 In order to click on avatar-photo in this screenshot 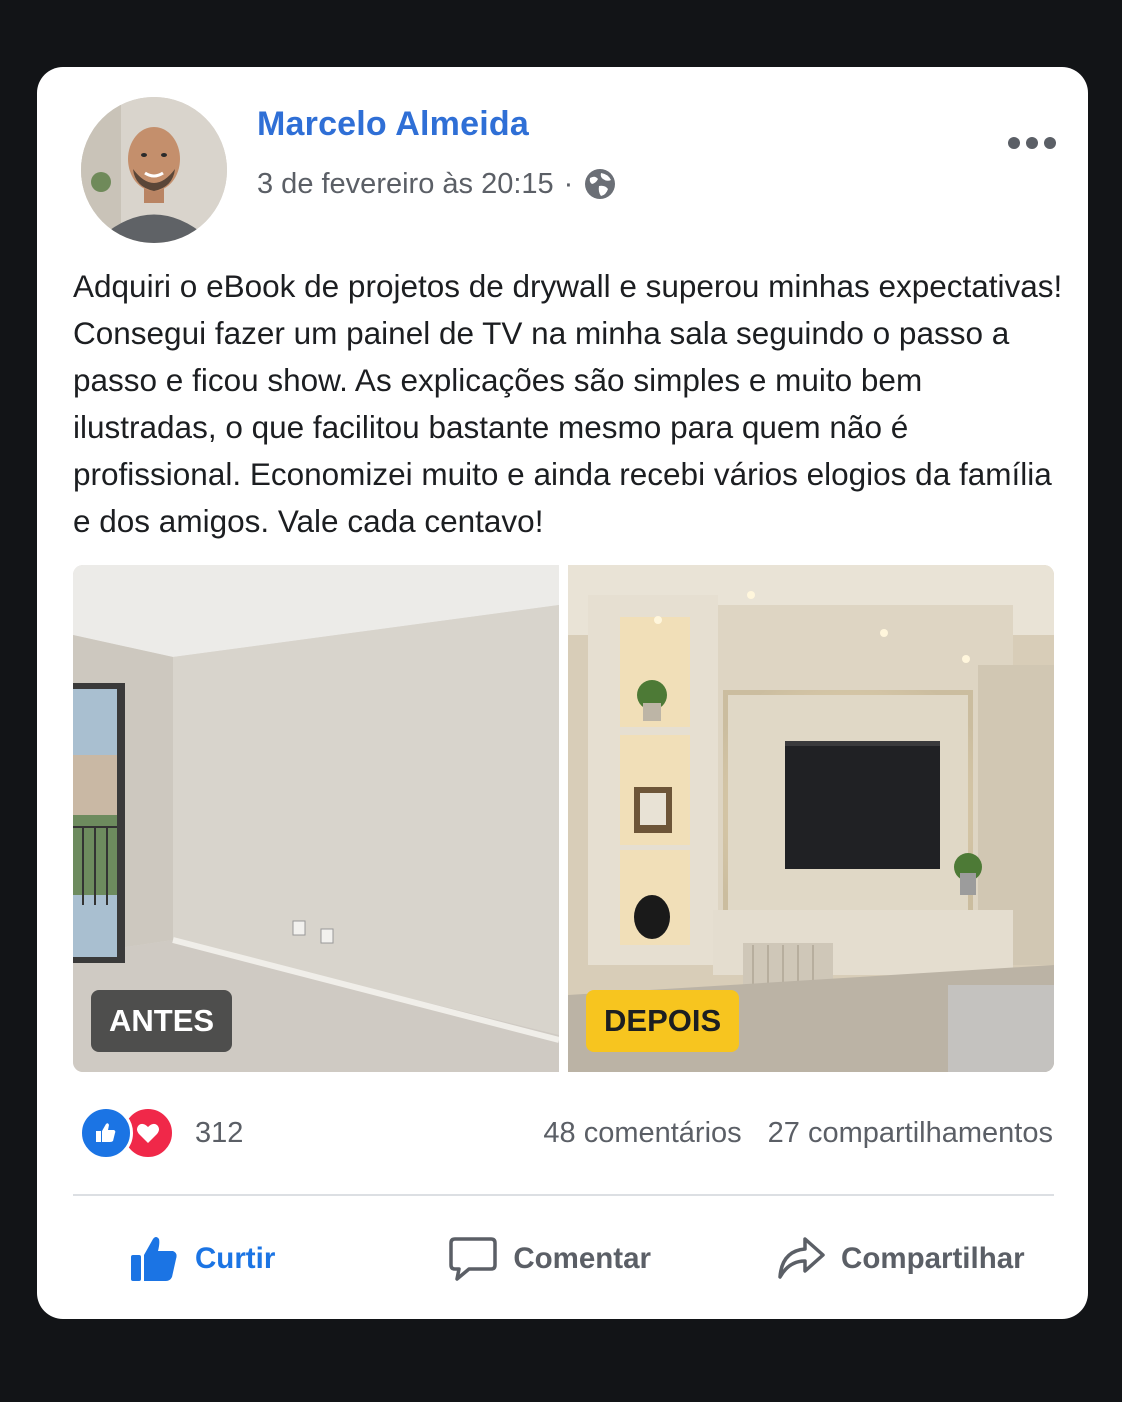, I will do `click(154, 170)`.